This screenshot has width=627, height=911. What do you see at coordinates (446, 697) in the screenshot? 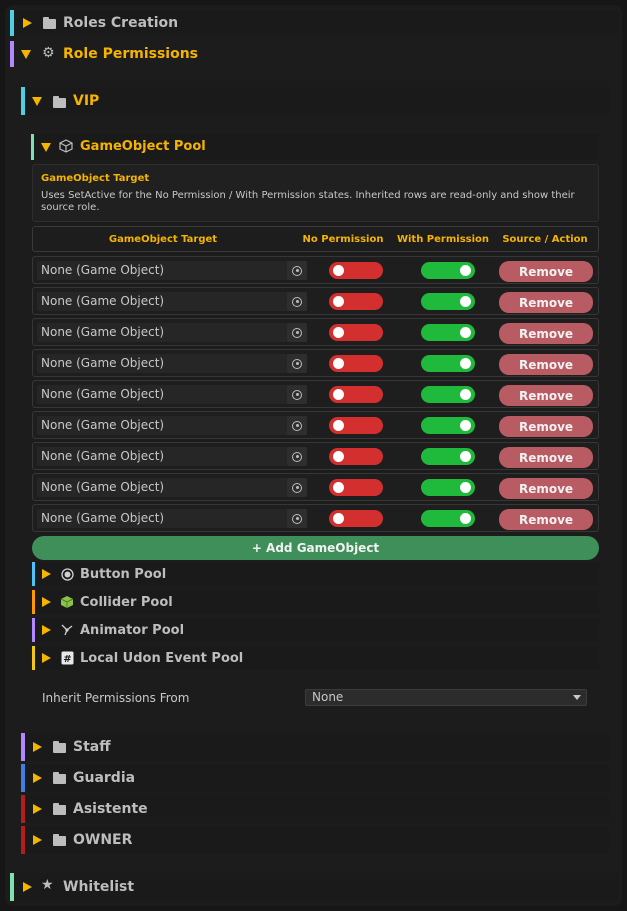
I see `inherit-select: None` at bounding box center [446, 697].